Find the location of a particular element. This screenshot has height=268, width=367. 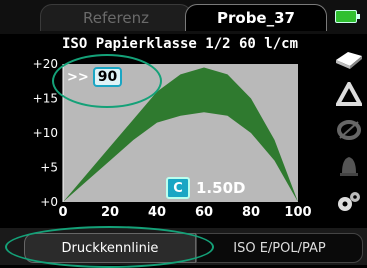

tab-probe-label: Probe_37 is located at coordinates (256, 18).